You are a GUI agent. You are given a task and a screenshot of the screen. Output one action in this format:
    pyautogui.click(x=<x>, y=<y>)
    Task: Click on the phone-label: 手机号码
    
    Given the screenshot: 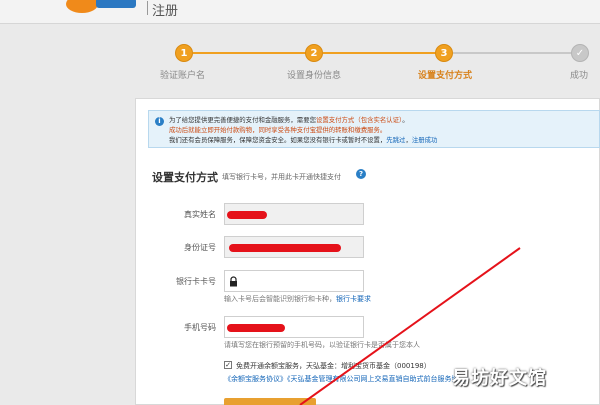 What is the action you would take?
    pyautogui.click(x=200, y=327)
    